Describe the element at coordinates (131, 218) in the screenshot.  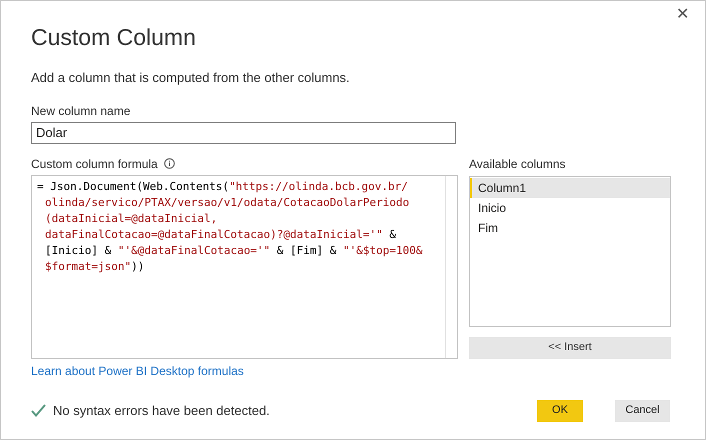
I see `formula-line: (dataInicial=@dataInicial,` at that location.